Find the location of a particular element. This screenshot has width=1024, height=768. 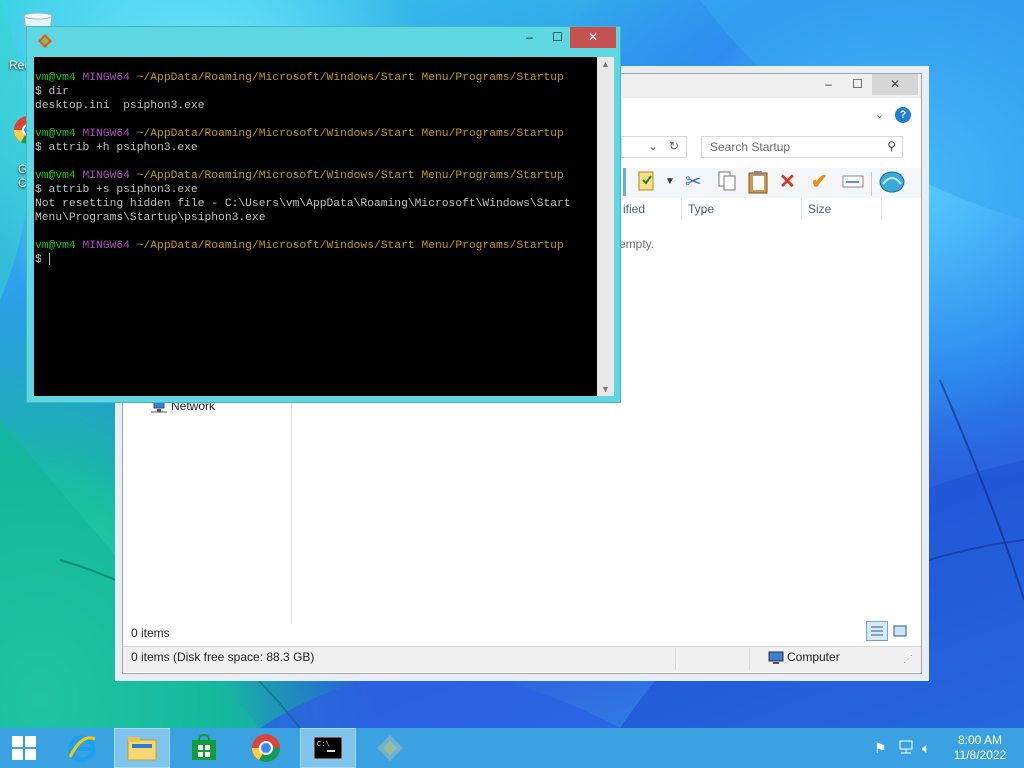

taskbar-internet-explorer is located at coordinates (82, 748).